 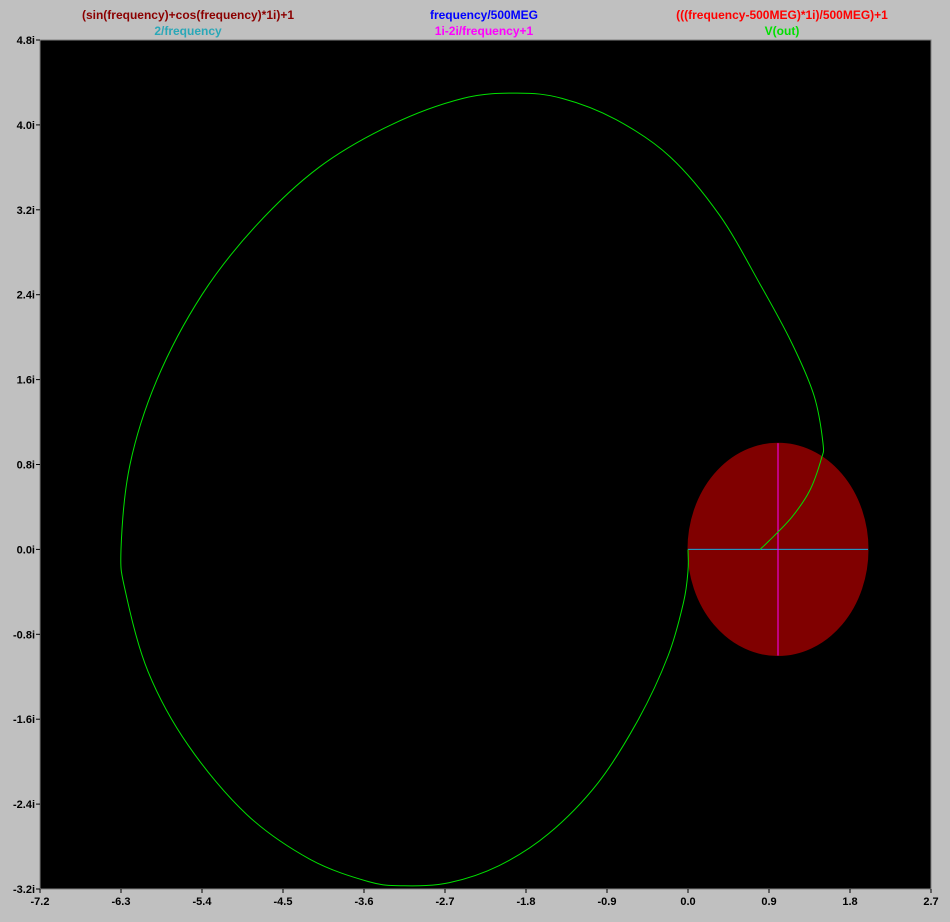 What do you see at coordinates (26, 466) in the screenshot?
I see `y-tick-label: 0.8i` at bounding box center [26, 466].